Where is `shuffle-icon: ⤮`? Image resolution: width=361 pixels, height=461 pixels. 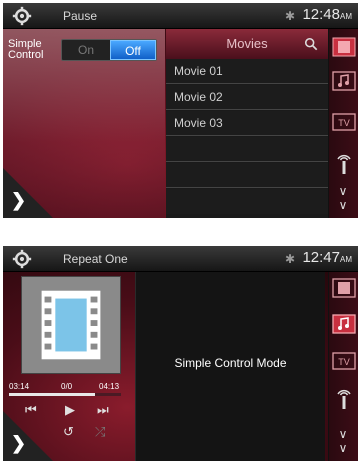
shuffle-icon: ⤮ is located at coordinates (100, 432).